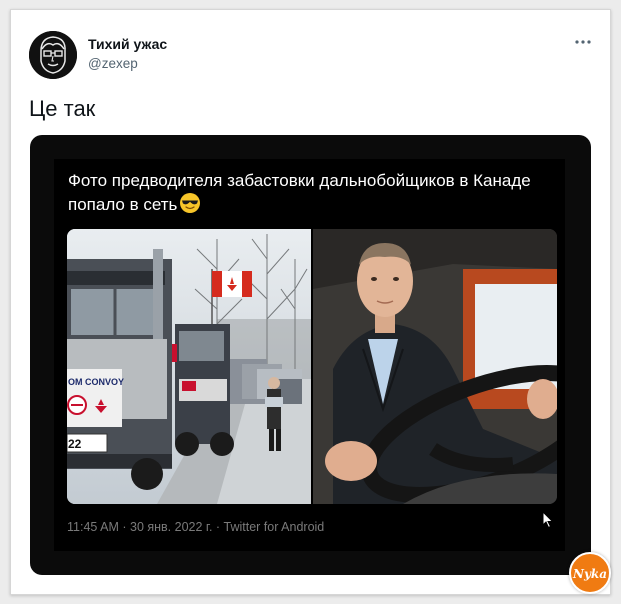  I want to click on svg-text: Nyka, so click(589, 574).